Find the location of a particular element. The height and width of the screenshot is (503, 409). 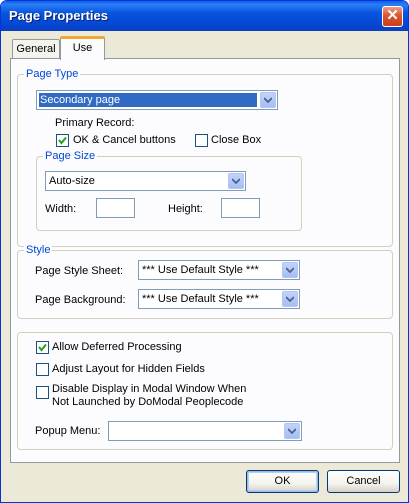

allow-deferred-checkbox is located at coordinates (42, 347).